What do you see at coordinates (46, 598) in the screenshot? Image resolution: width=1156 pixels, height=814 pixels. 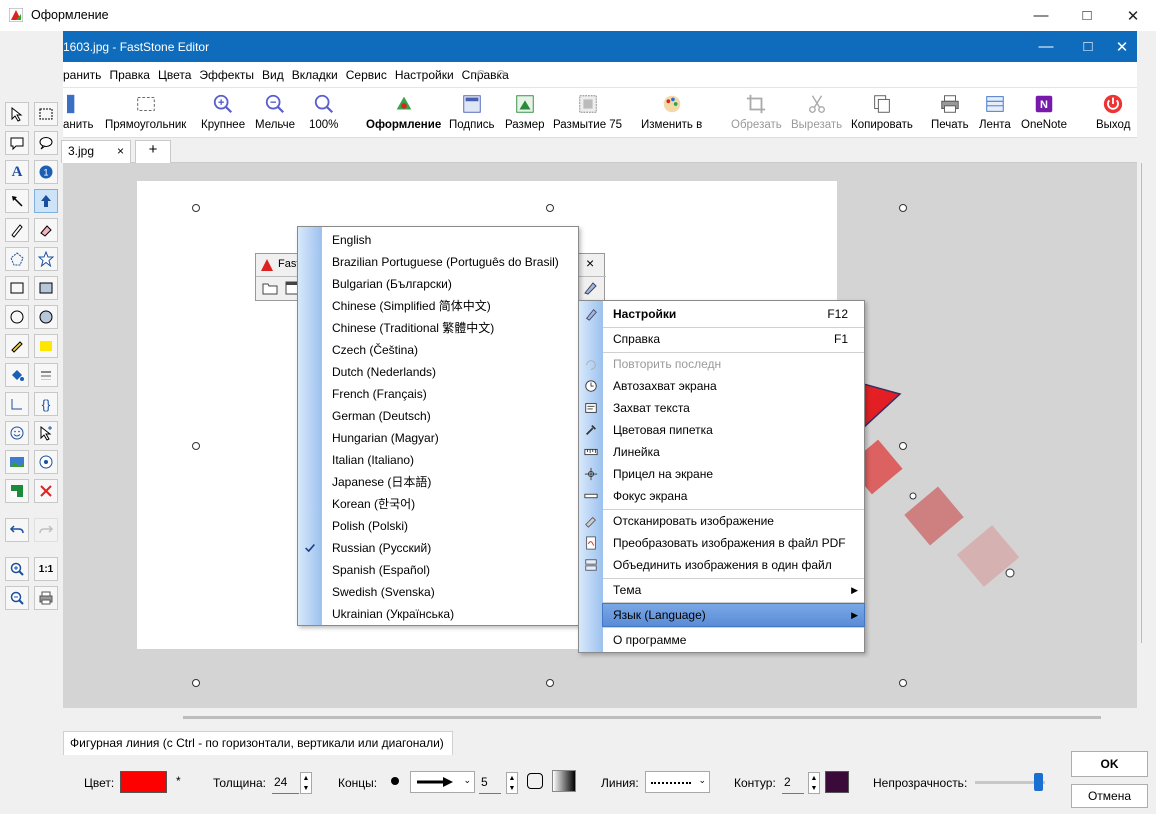 I see `print-icon` at bounding box center [46, 598].